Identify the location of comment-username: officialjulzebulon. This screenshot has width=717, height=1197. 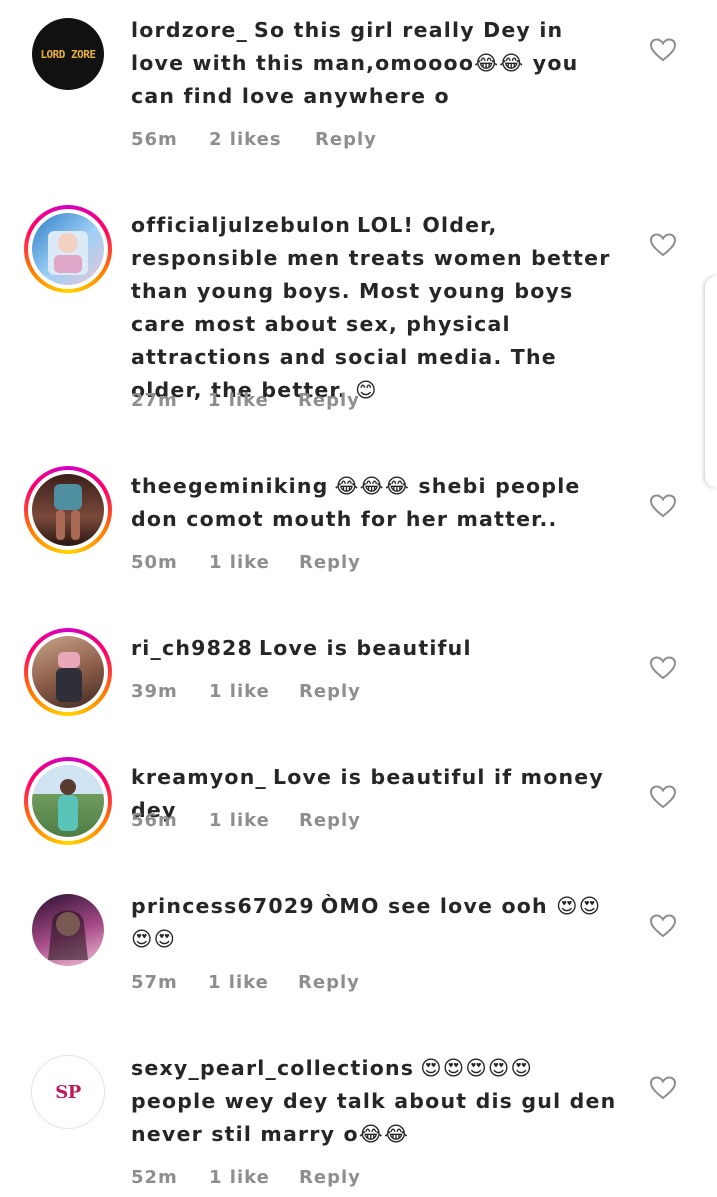
(241, 225).